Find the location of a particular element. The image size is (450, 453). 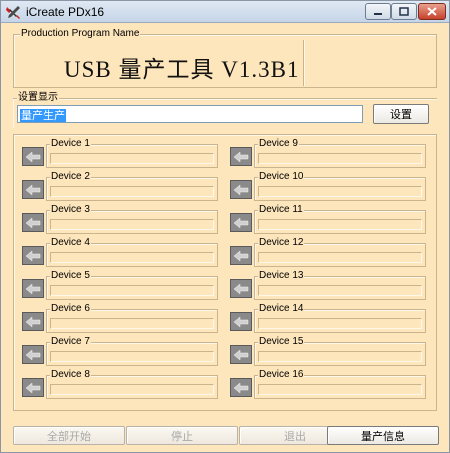

device-slot: Device 11 is located at coordinates (328, 219).